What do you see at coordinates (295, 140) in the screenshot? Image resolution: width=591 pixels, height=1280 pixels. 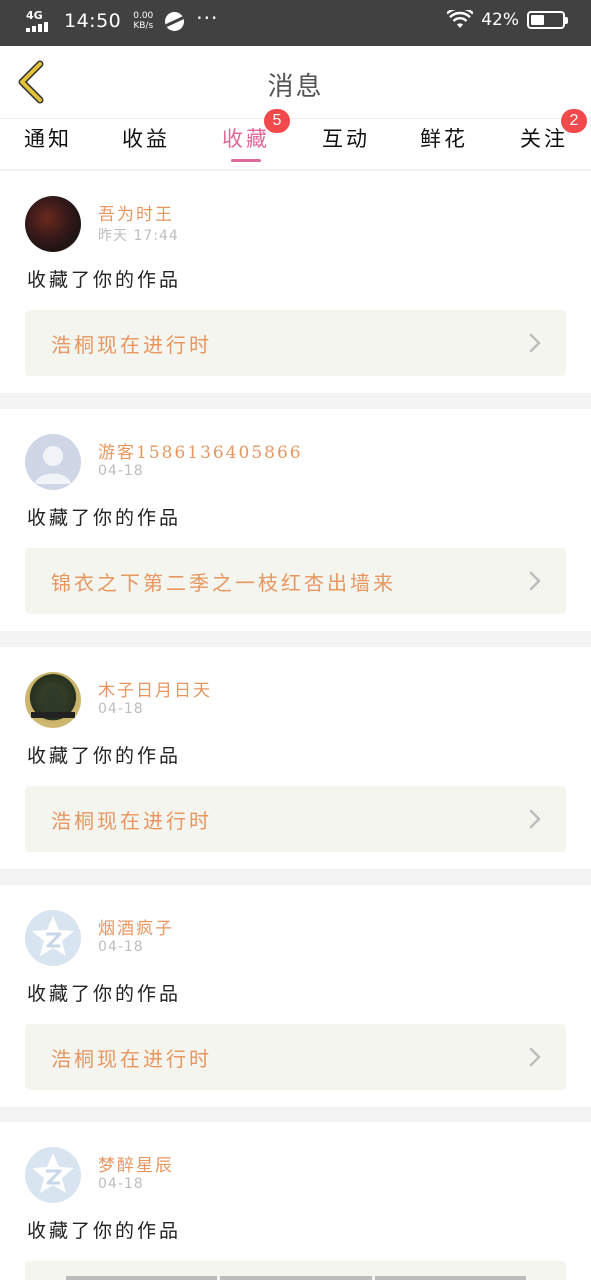 I see `tab-bar: 通知 收益 收藏 5 互动 鲜花 关注 2` at bounding box center [295, 140].